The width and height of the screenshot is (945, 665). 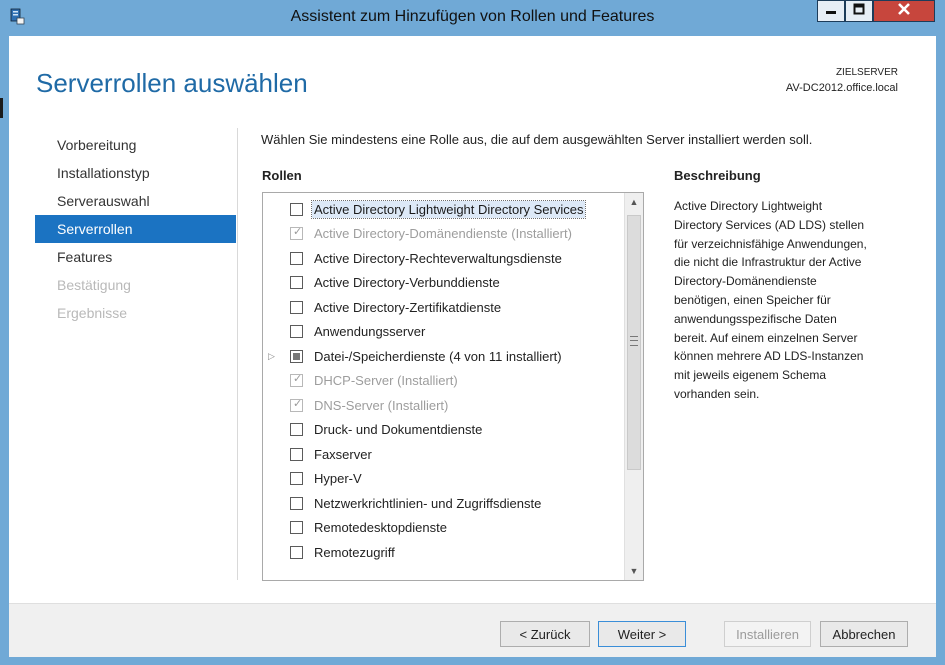 What do you see at coordinates (866, 72) in the screenshot?
I see `target-server-label: ZIELSERVER` at bounding box center [866, 72].